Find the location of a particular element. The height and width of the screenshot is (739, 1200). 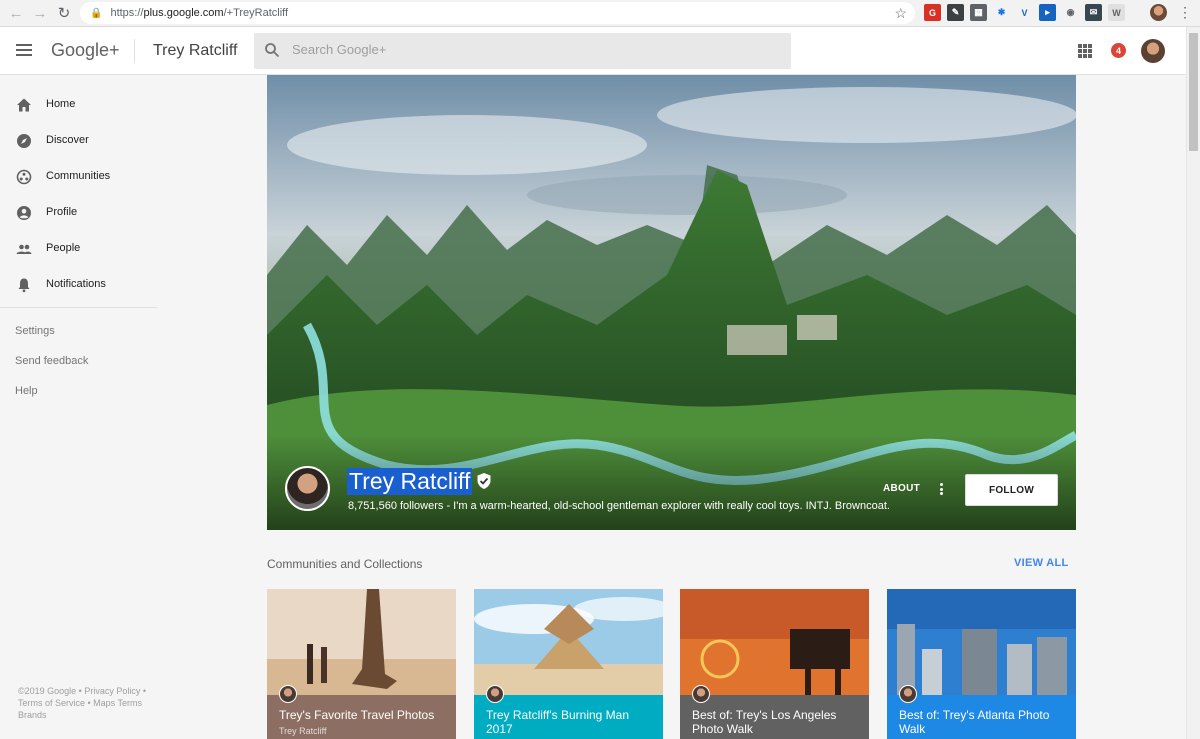

page-scrollbar is located at coordinates (1193, 383).